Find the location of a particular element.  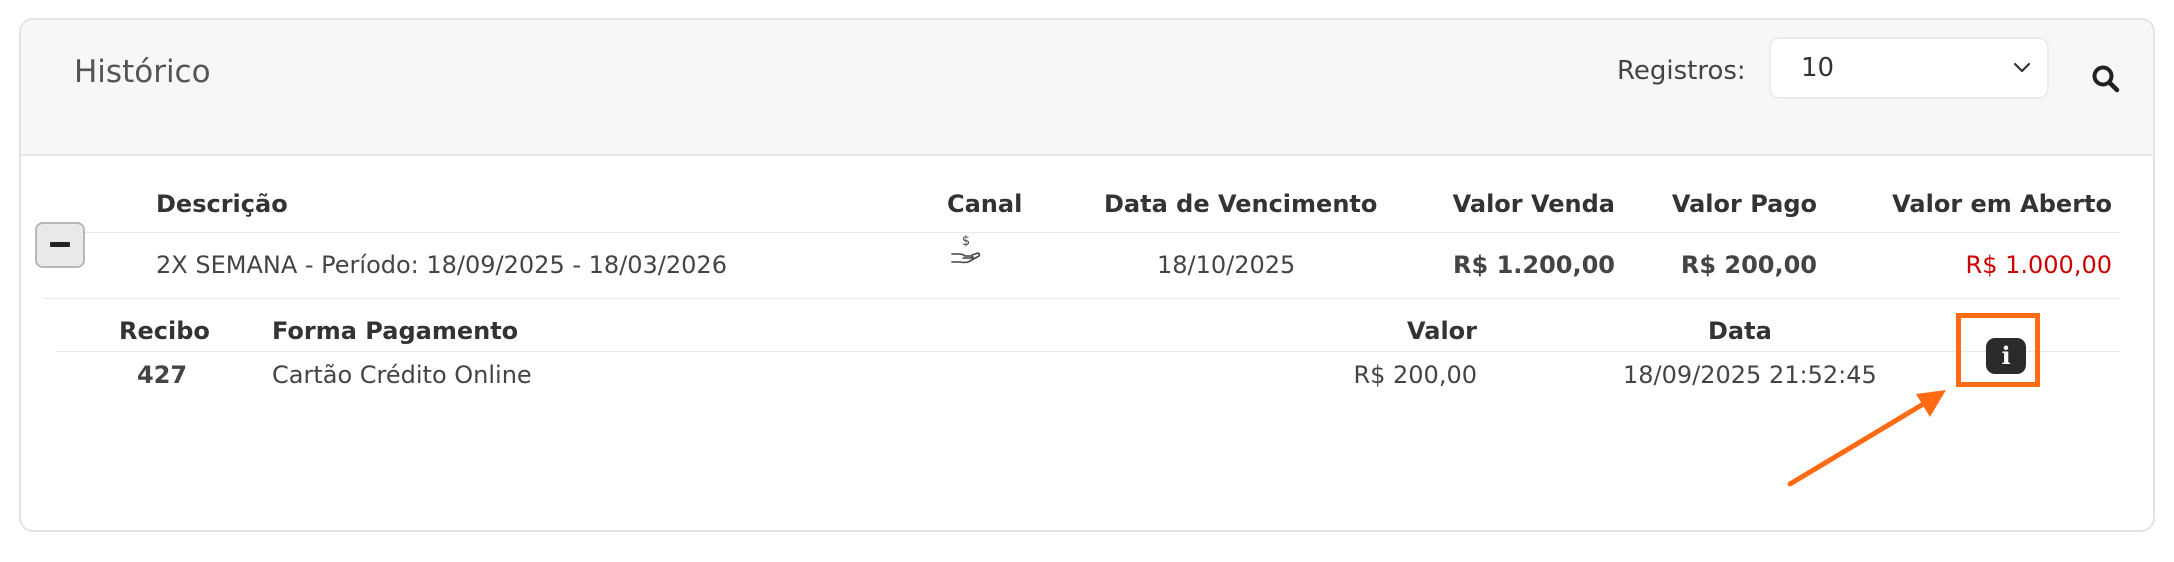

records-label: Registros: is located at coordinates (1681, 71).